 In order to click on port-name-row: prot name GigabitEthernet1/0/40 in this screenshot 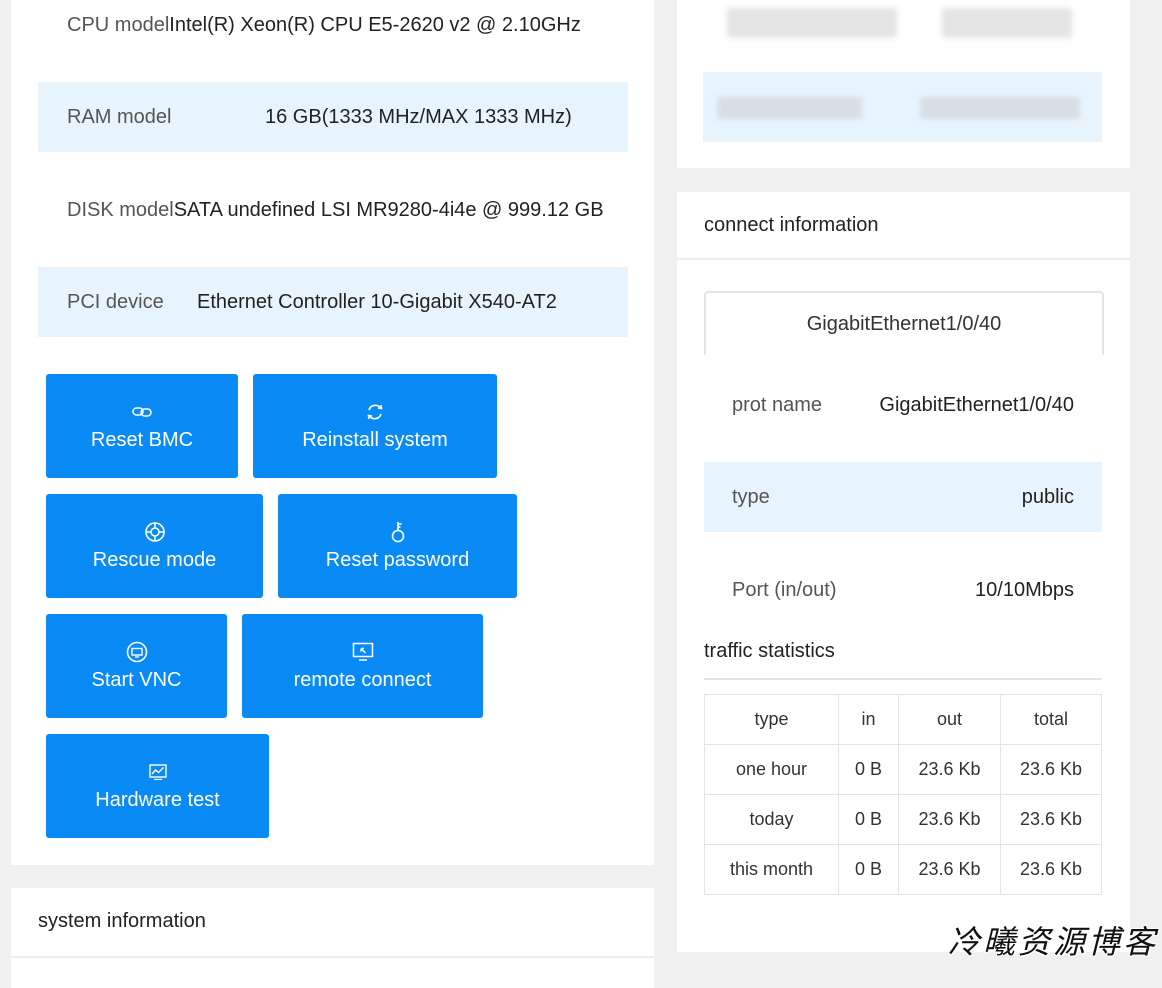, I will do `click(903, 405)`.